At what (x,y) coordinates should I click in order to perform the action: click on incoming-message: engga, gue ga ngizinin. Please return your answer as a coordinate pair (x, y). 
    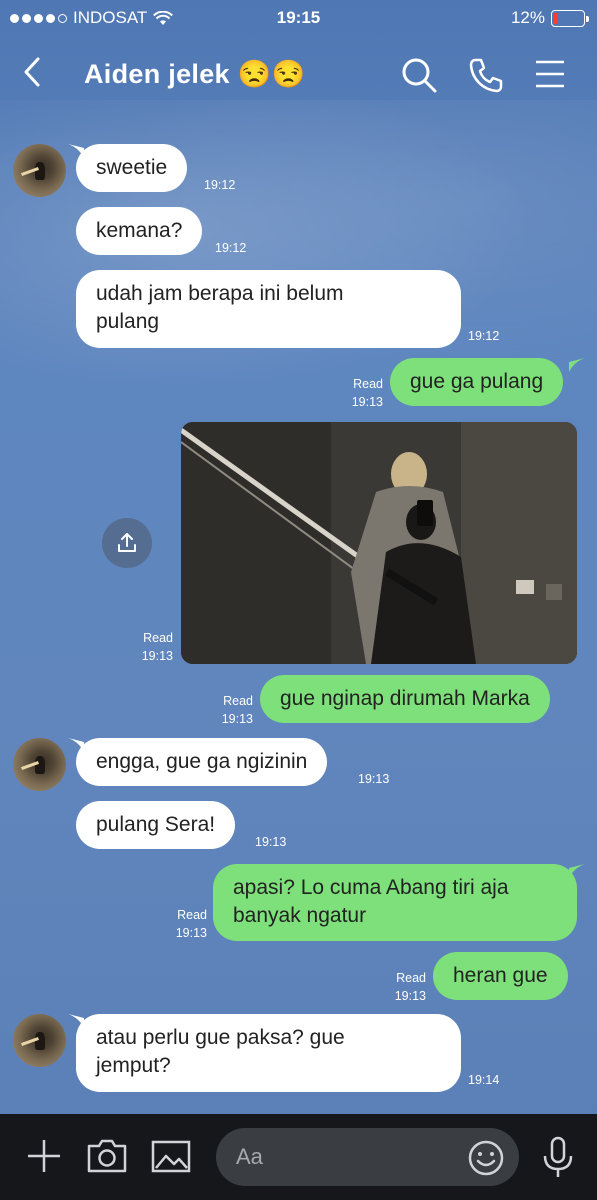
    Looking at the image, I should click on (202, 762).